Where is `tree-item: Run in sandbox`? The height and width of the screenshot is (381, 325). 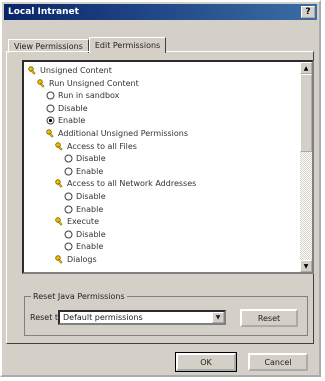
tree-item: Run in sandbox is located at coordinates (82, 95).